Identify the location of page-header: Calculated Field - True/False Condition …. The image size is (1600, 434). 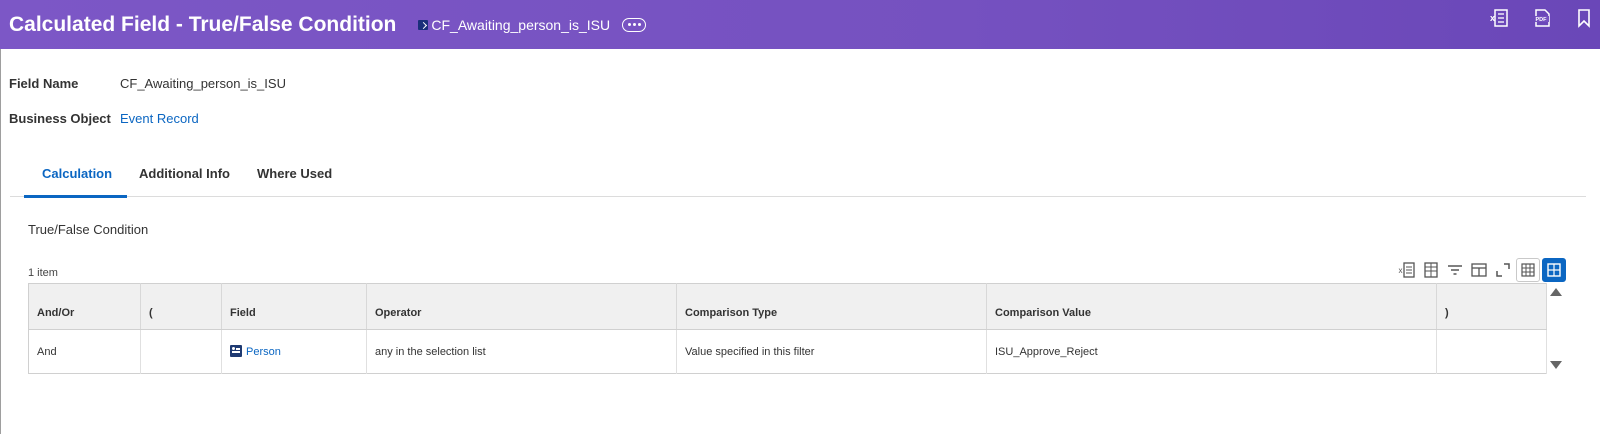
(800, 24).